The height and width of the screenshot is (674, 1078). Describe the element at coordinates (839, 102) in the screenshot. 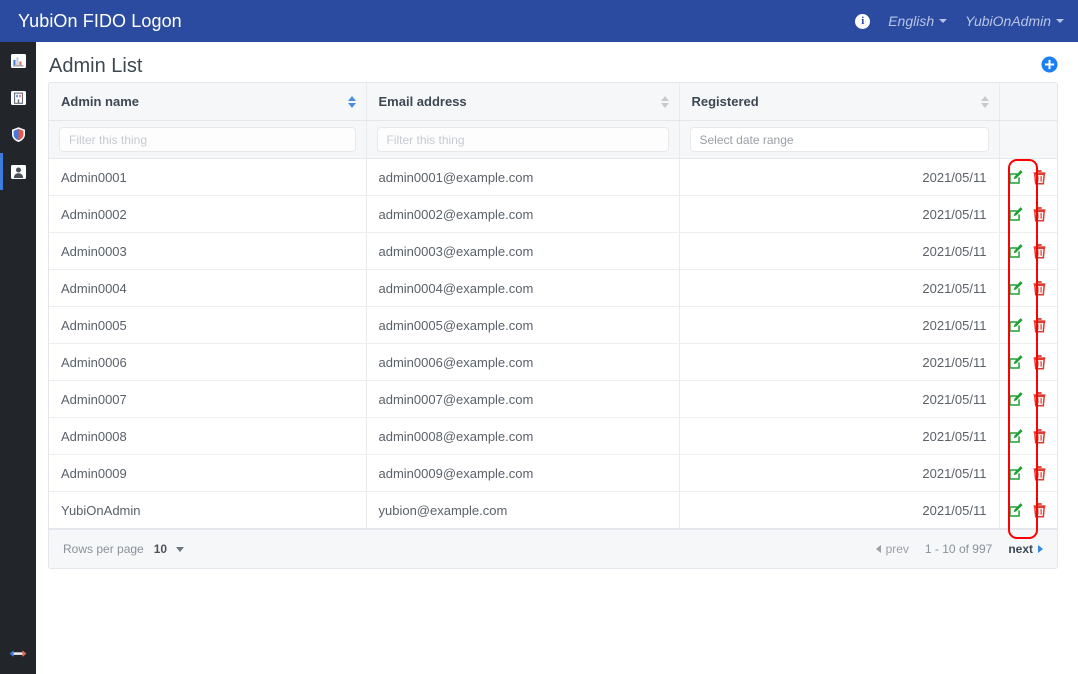

I see `column-header-registered: Registered` at that location.